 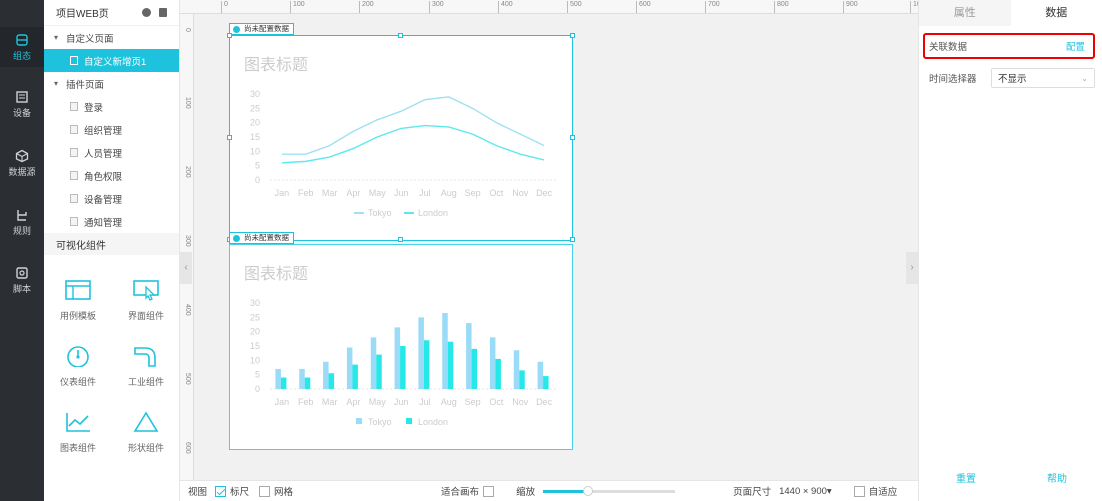 I want to click on tree-group-custom-pages: ▾ 自定义页面, so click(x=111, y=37).